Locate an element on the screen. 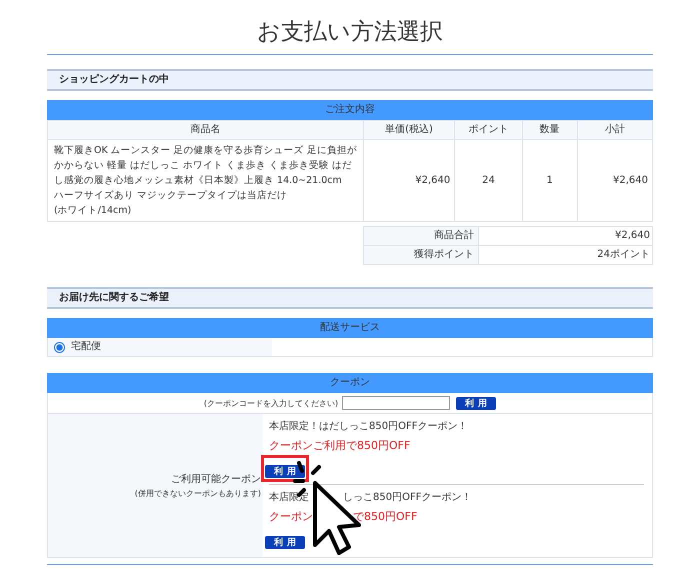 Image resolution: width=700 pixels, height=572 pixels. apply-button: 利用 is located at coordinates (476, 403).